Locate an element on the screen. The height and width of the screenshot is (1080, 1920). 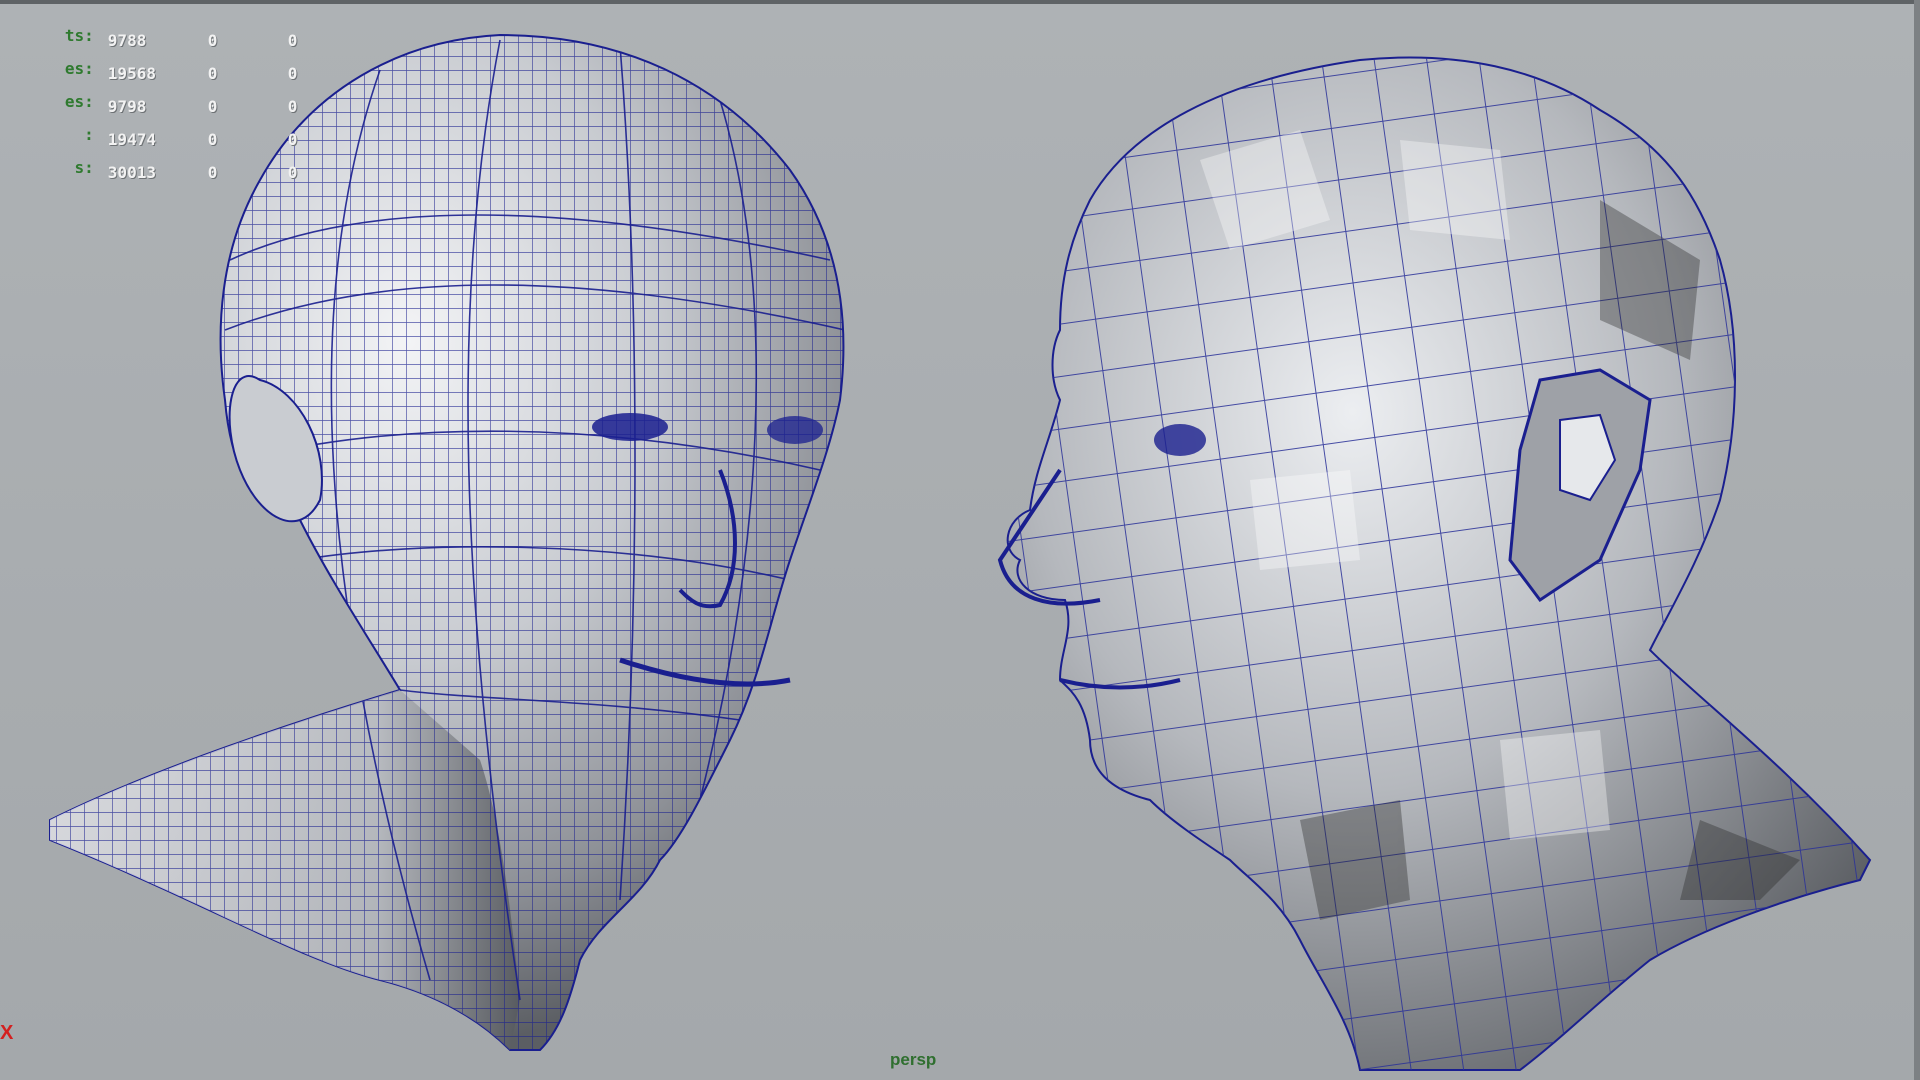
left-eye-region is located at coordinates (630, 427).